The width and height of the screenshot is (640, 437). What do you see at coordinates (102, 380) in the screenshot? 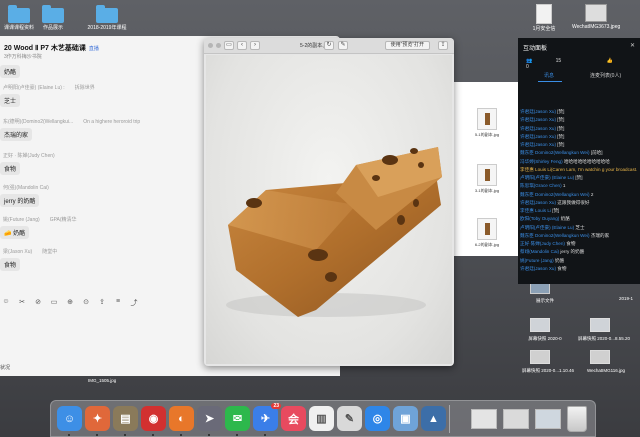
I see `desktop-file-label: IMG_1505.jpg` at bounding box center [102, 380].